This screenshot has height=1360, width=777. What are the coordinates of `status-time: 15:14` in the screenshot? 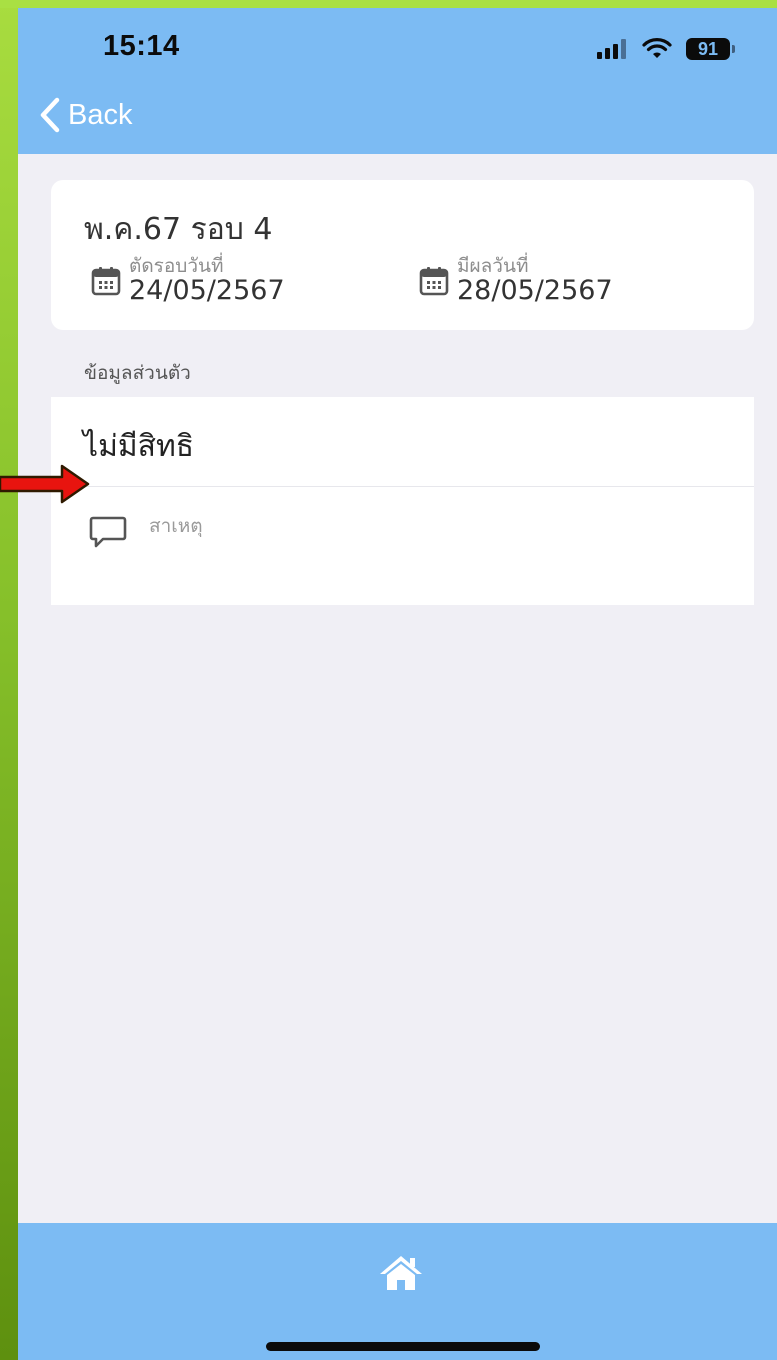 It's located at (141, 46).